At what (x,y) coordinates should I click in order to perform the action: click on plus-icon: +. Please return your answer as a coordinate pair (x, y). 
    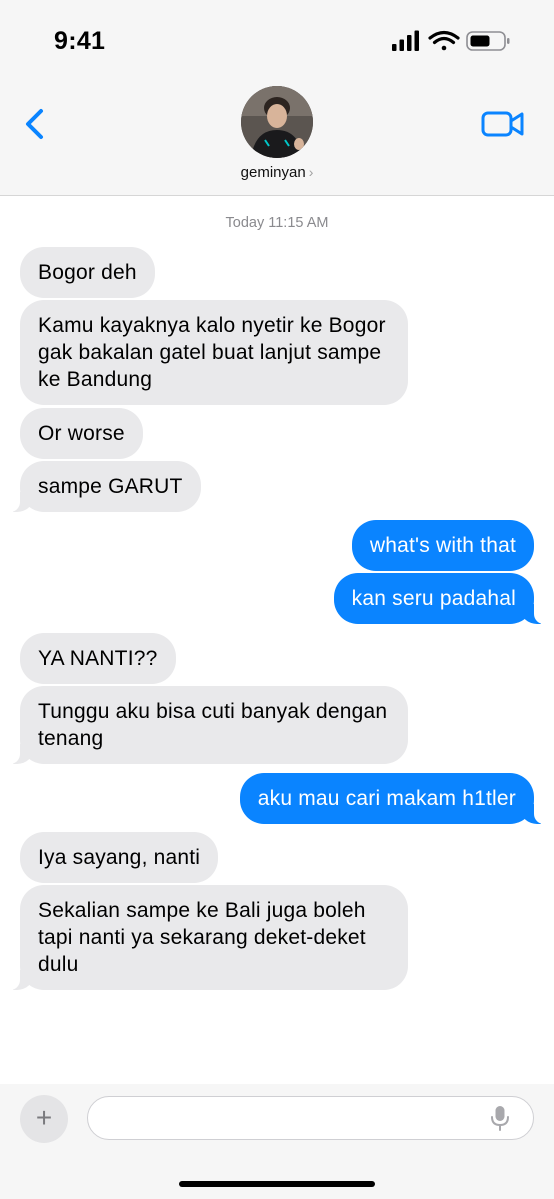
    Looking at the image, I should click on (44, 1117).